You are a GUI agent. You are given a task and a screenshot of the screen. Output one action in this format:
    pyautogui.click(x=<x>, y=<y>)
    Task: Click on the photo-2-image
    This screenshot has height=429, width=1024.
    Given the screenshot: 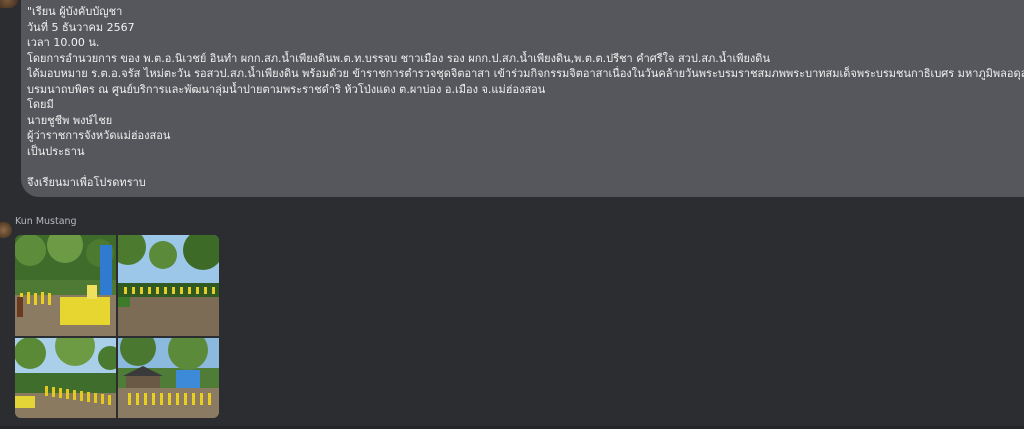 What is the action you would take?
    pyautogui.click(x=168, y=285)
    